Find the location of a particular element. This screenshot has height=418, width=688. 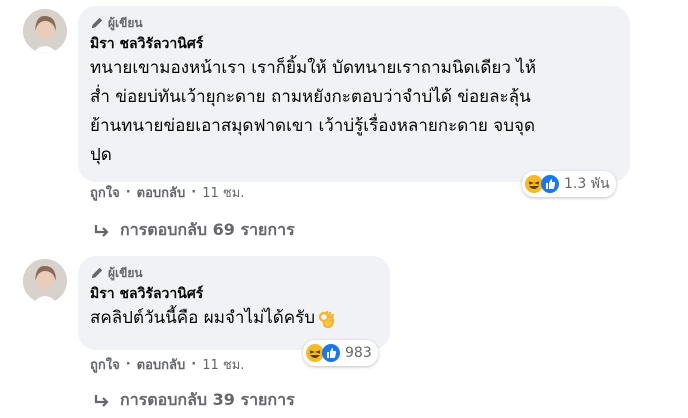

reaction-count: 983 is located at coordinates (358, 353).